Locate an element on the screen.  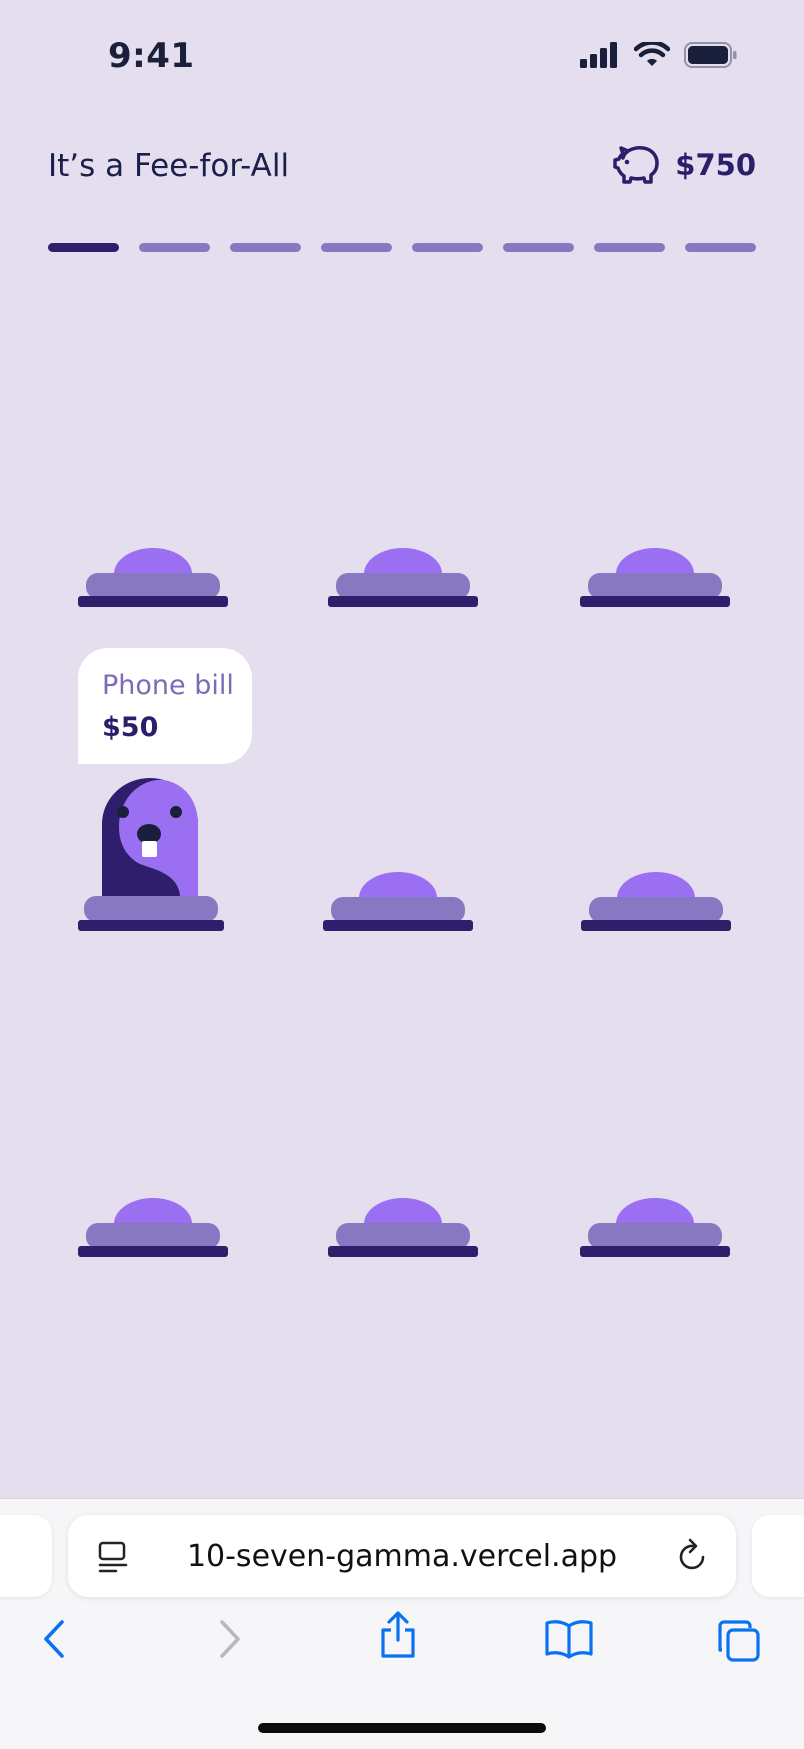
next-tab-preview is located at coordinates (778, 1556).